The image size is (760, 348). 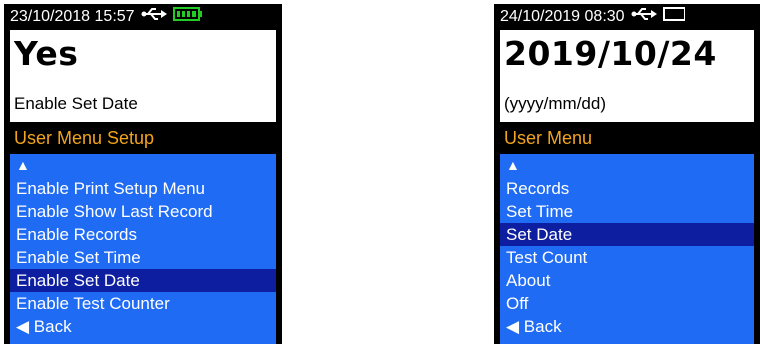 What do you see at coordinates (627, 211) in the screenshot?
I see `menu-item-set-time: Set Time` at bounding box center [627, 211].